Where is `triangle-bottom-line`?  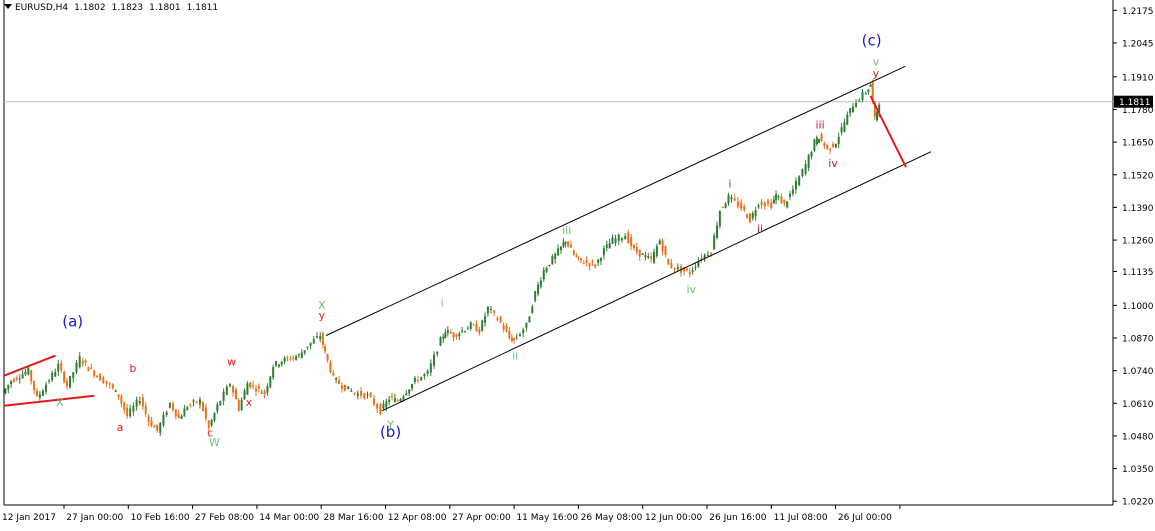
triangle-bottom-line is located at coordinates (49, 400).